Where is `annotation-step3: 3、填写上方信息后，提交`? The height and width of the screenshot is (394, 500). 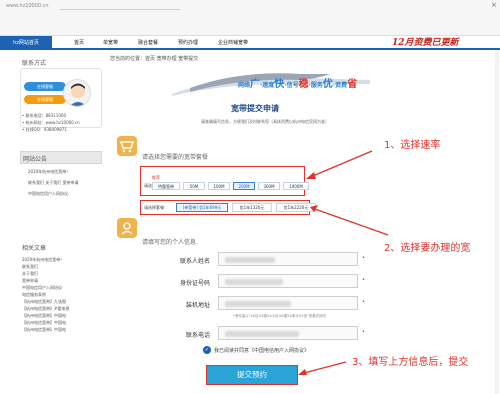
annotation-step3: 3、填写上方信息后，提交 is located at coordinates (410, 362).